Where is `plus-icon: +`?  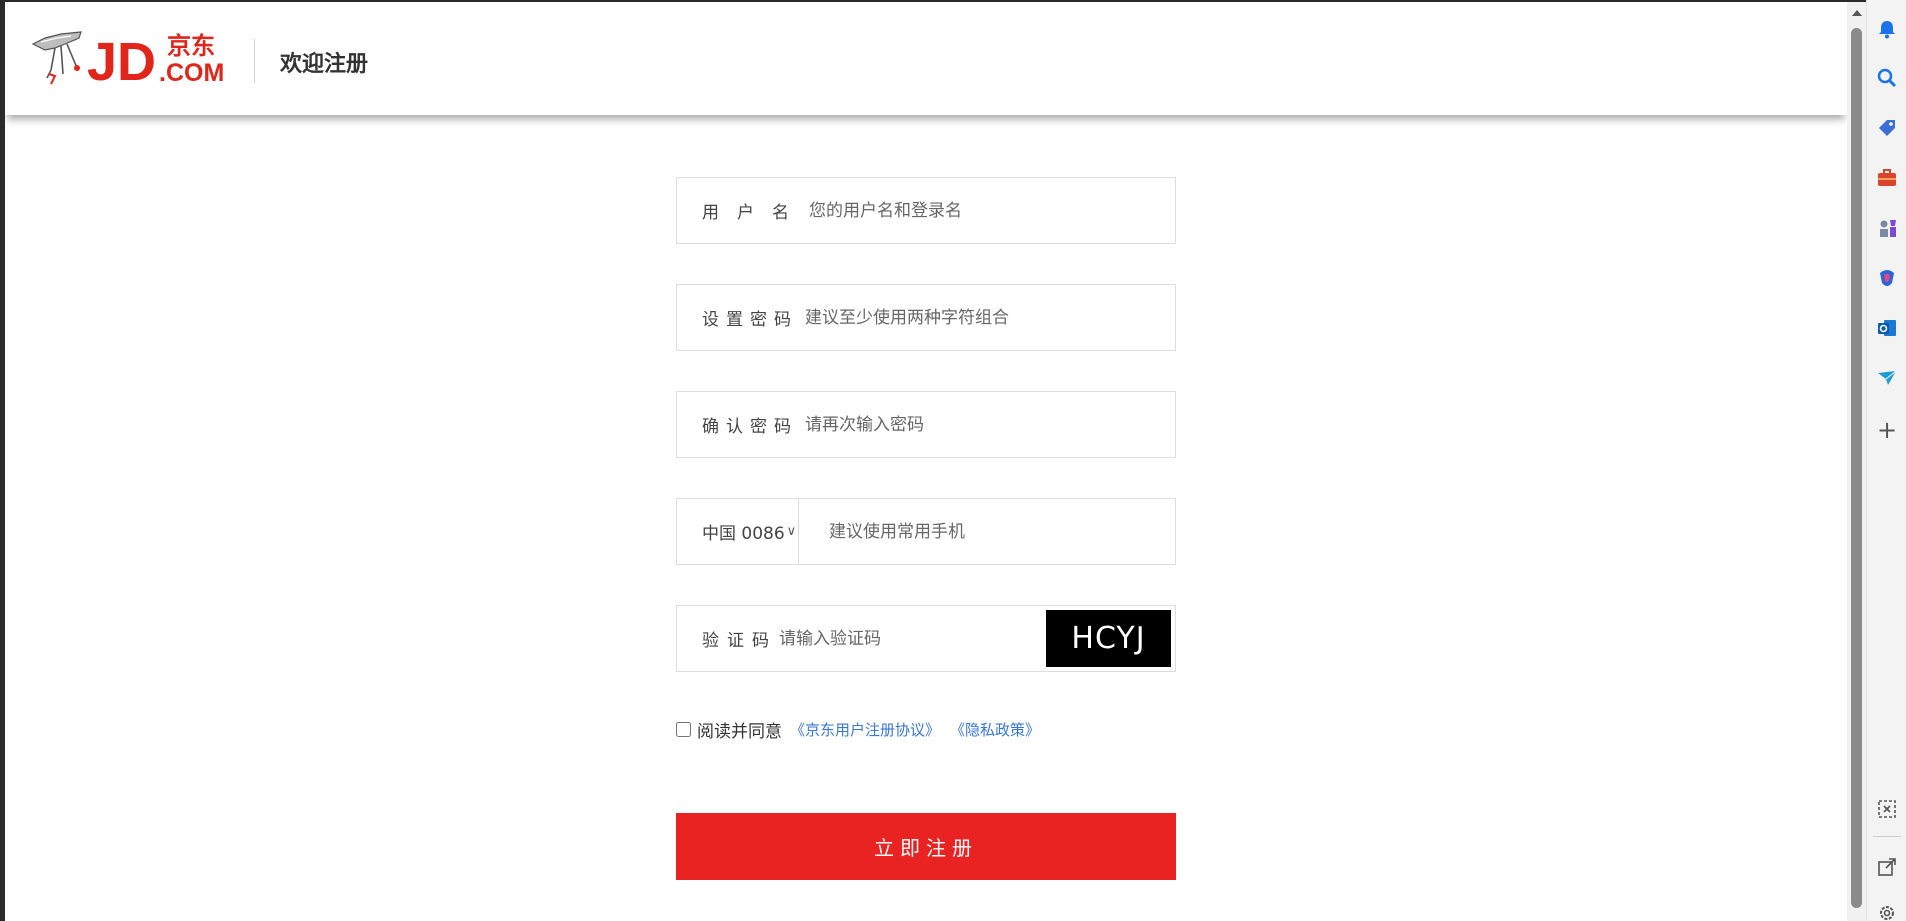
plus-icon: + is located at coordinates (1887, 430).